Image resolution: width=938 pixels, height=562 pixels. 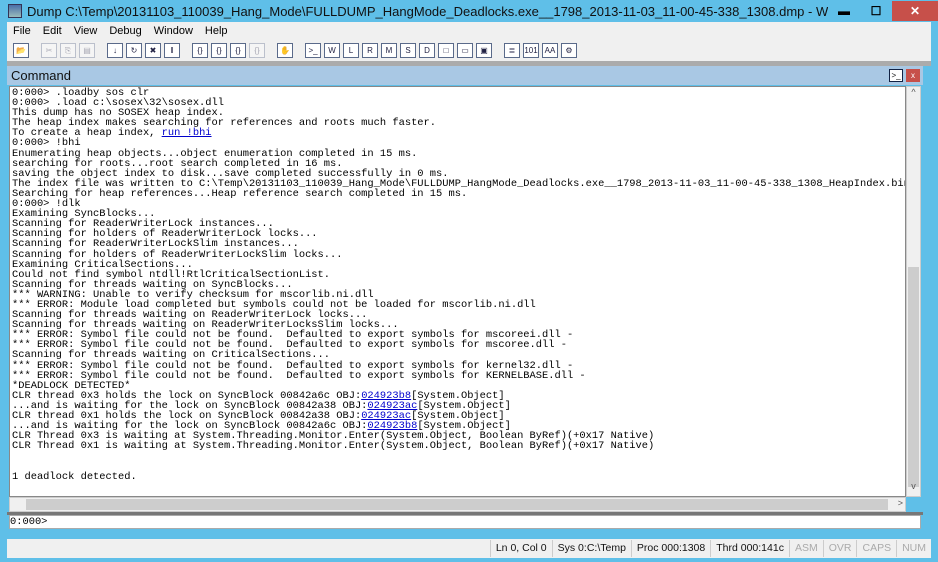 What do you see at coordinates (216, 31) in the screenshot?
I see `menu-help: Help` at bounding box center [216, 31].